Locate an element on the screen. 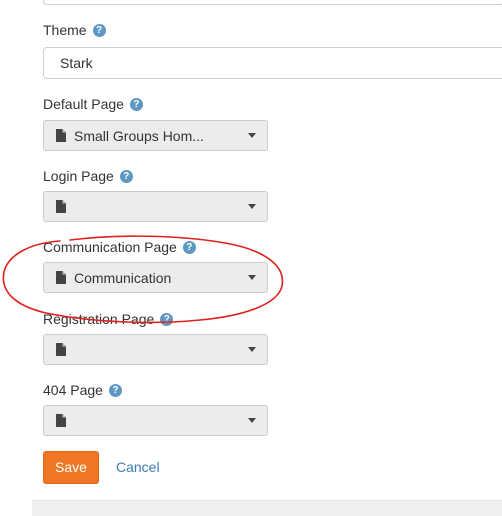 This screenshot has height=516, width=502. cancel-link: Cancel is located at coordinates (138, 467).